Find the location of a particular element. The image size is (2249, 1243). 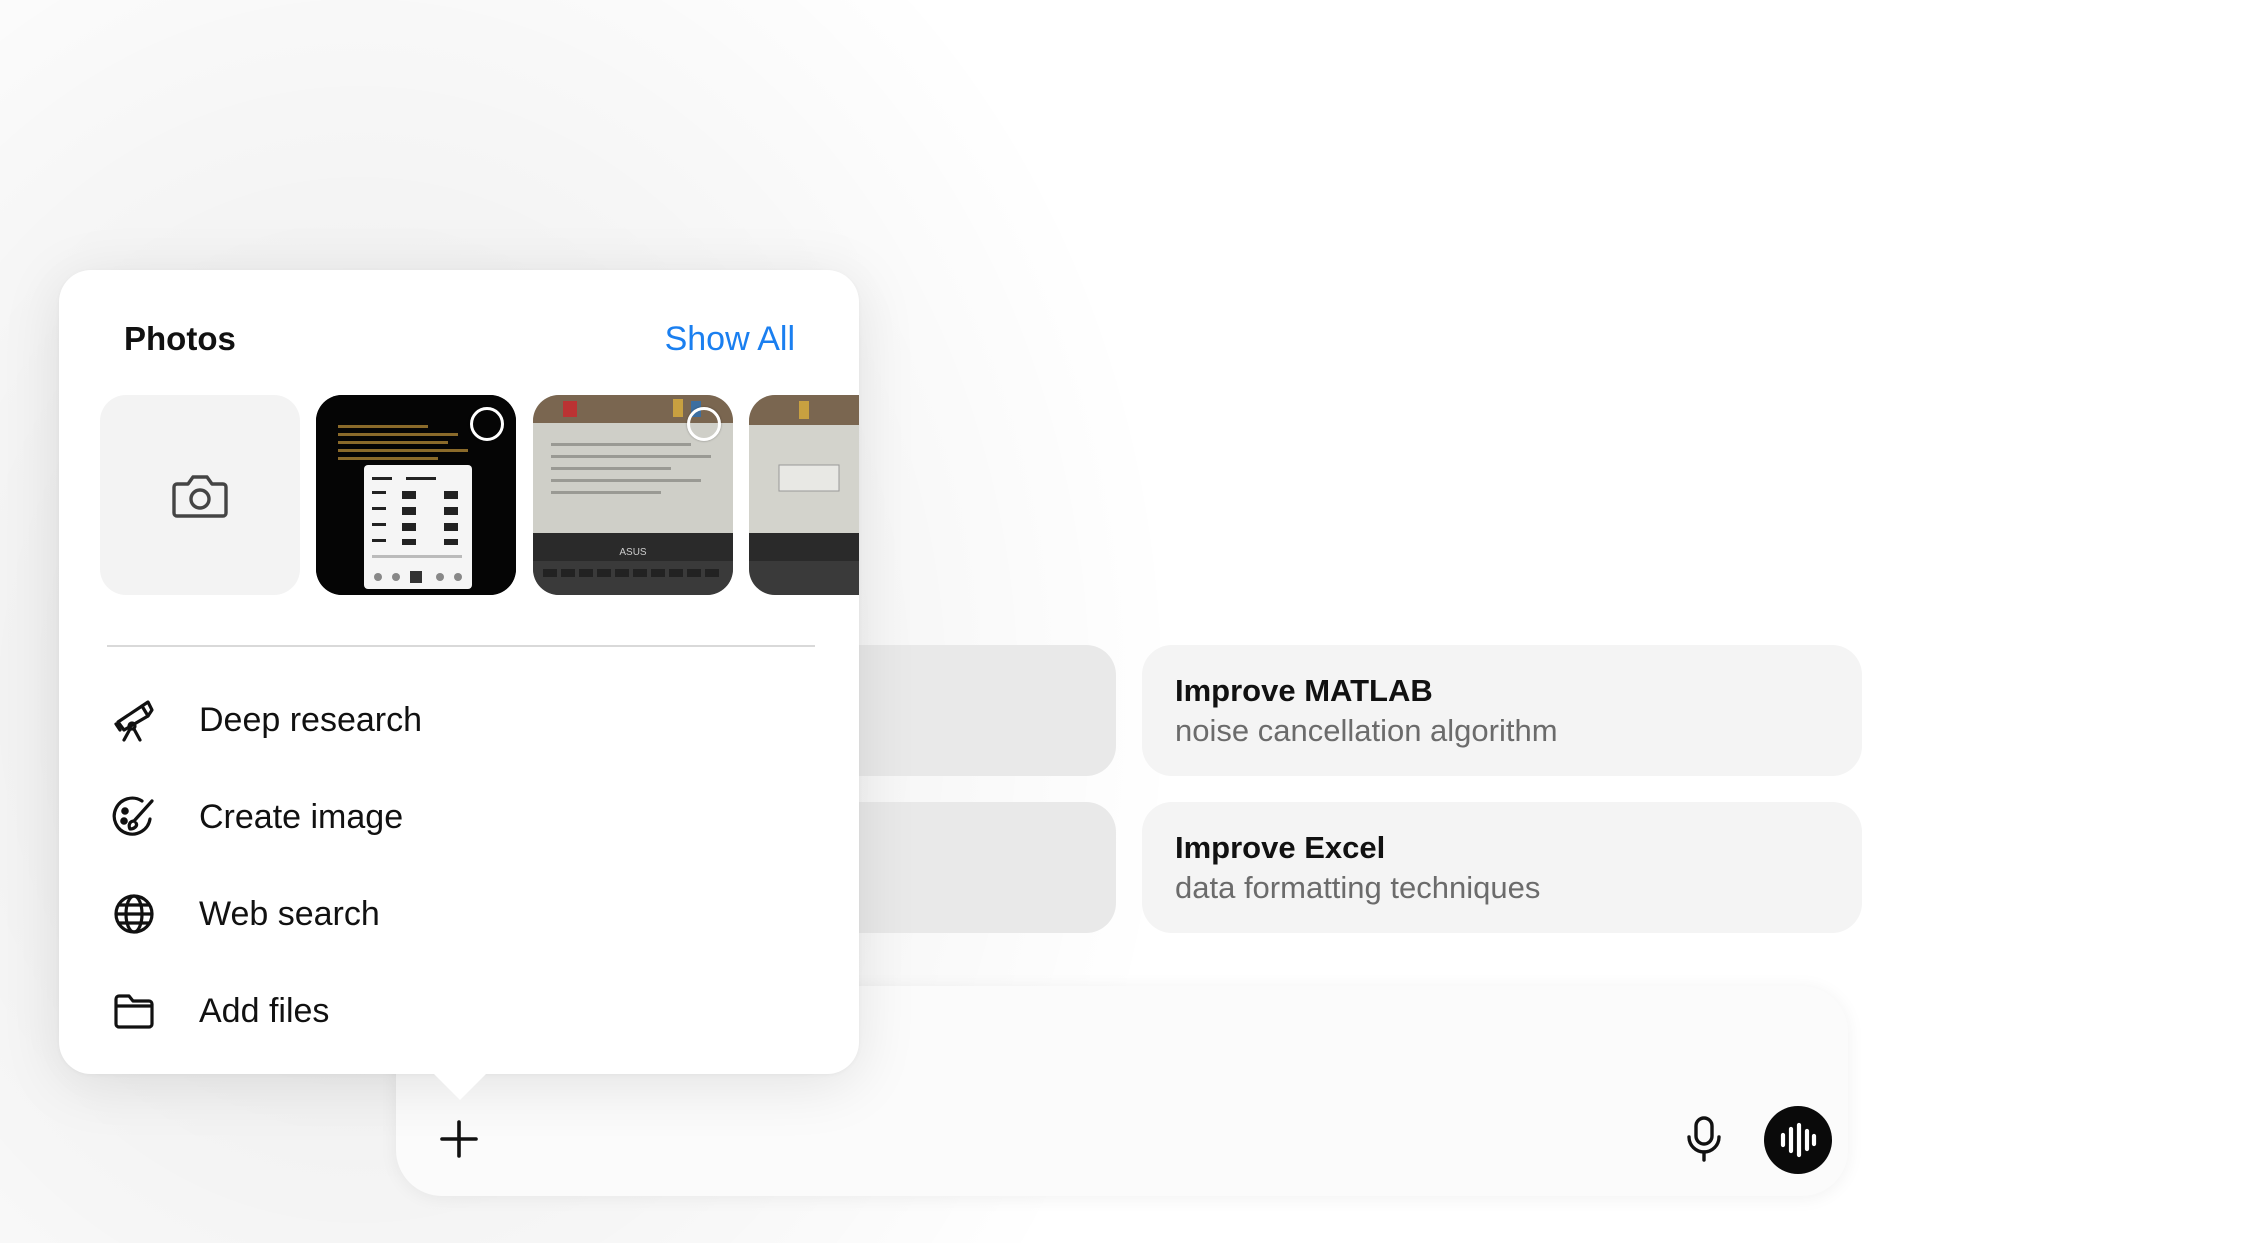

suggestion-title: Improve Excel is located at coordinates (1280, 847).